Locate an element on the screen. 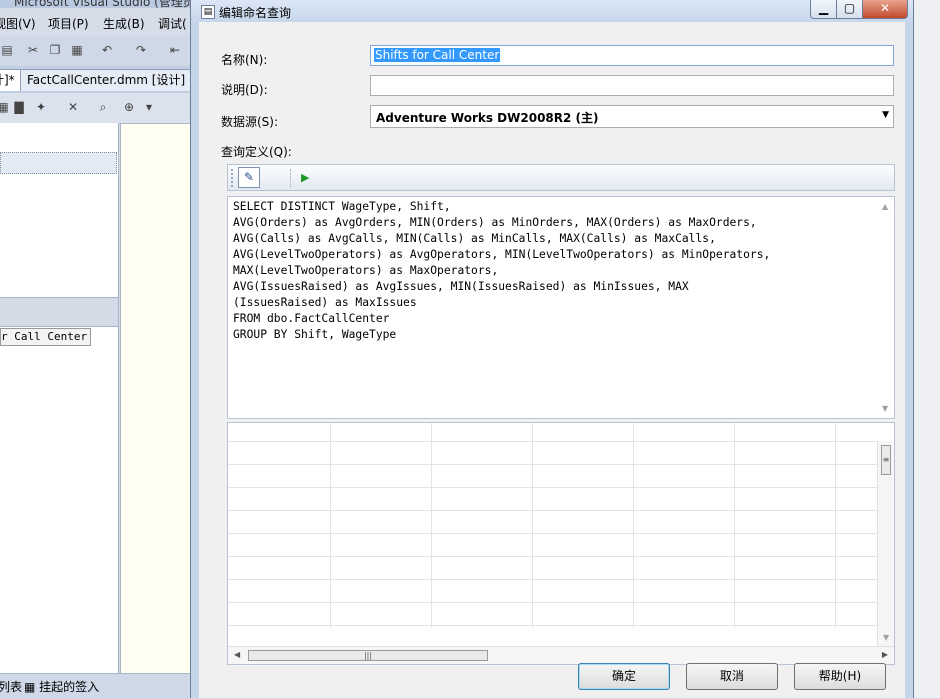 The width and height of the screenshot is (940, 699). menu-view: 视图(V) is located at coordinates (18, 23).